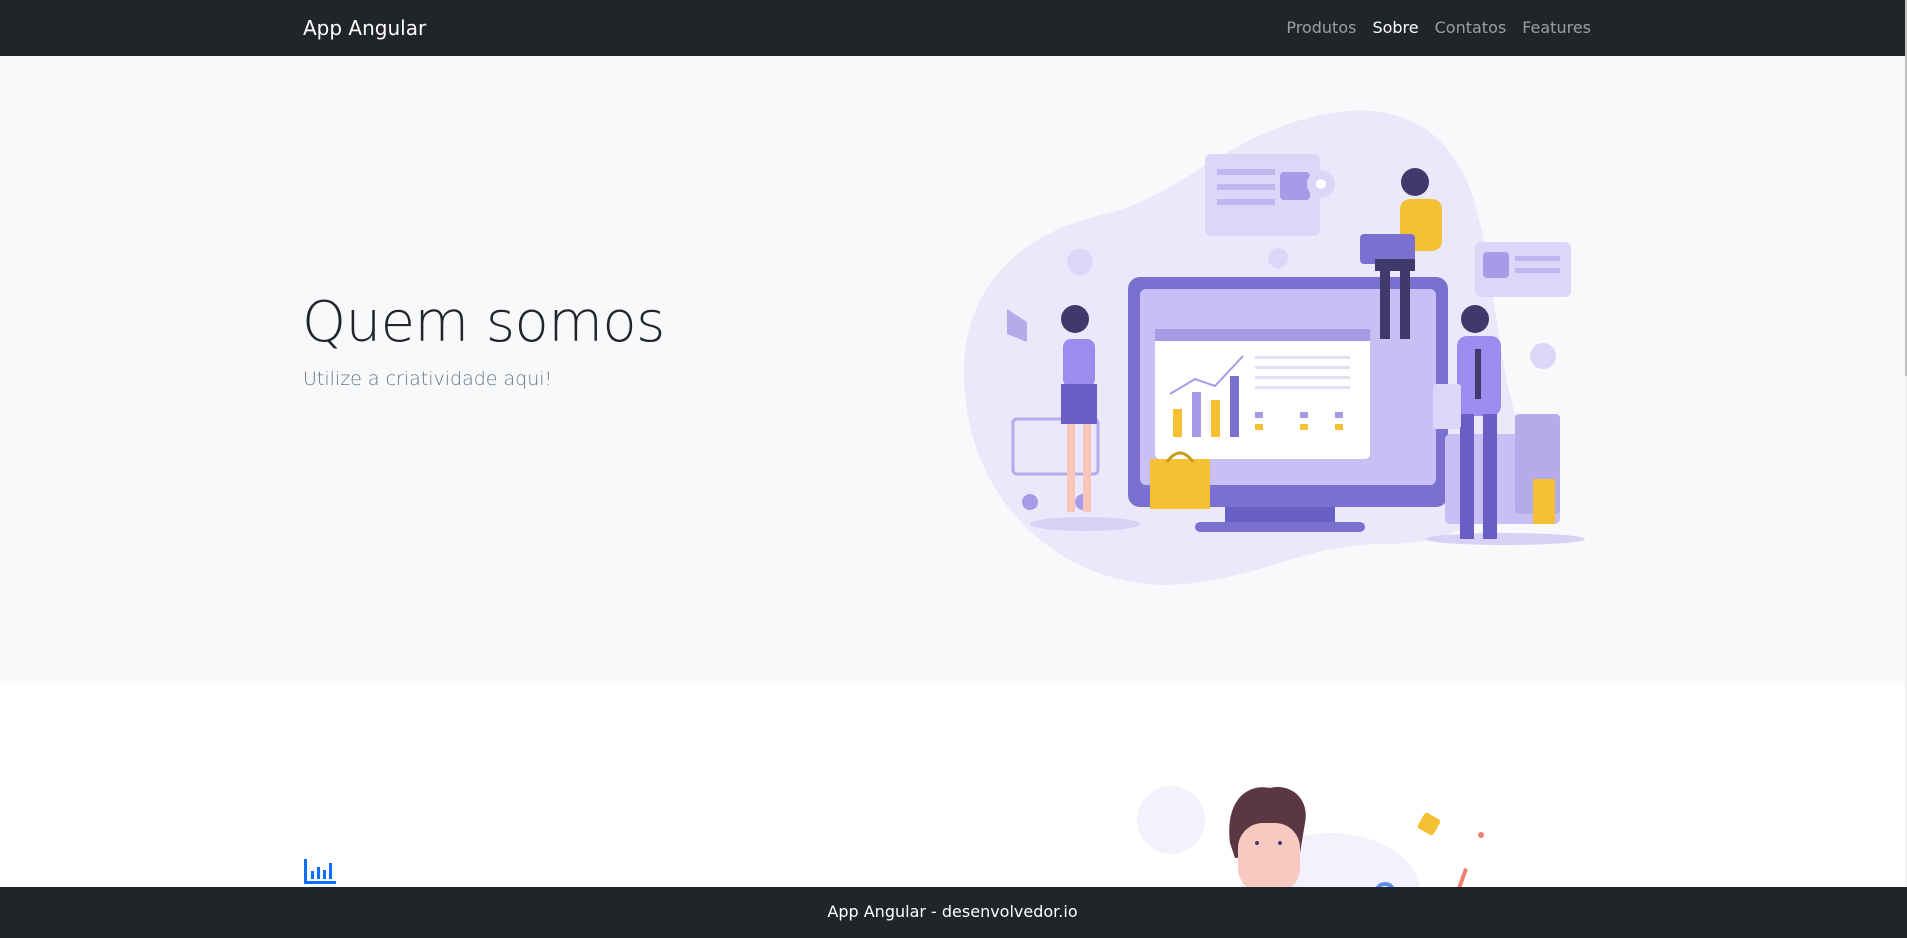  Describe the element at coordinates (1321, 27) in the screenshot. I see `nav-link-produtos: Produtos` at that location.